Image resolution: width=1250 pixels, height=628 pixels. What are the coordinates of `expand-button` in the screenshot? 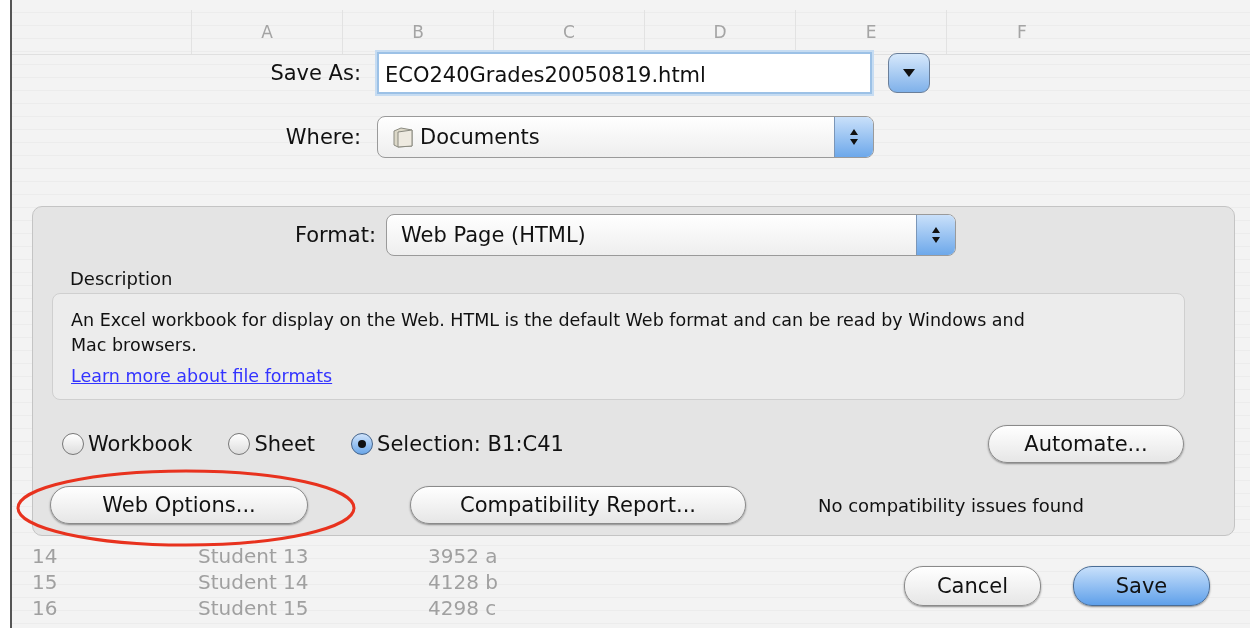 It's located at (909, 73).